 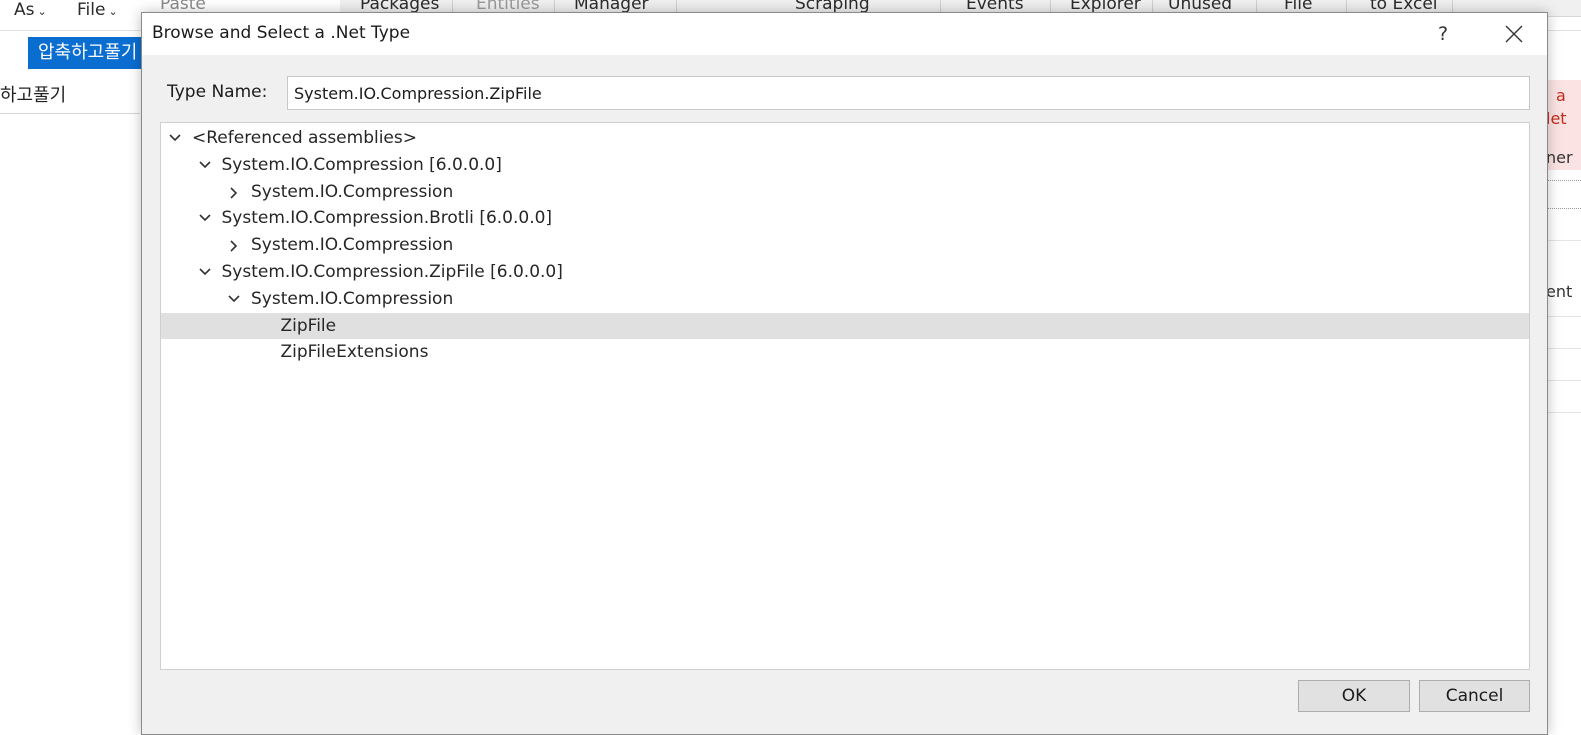 I want to click on tree-item-node: System.IO.Compression.Brotli [6.0.0.0], so click(x=845, y=218).